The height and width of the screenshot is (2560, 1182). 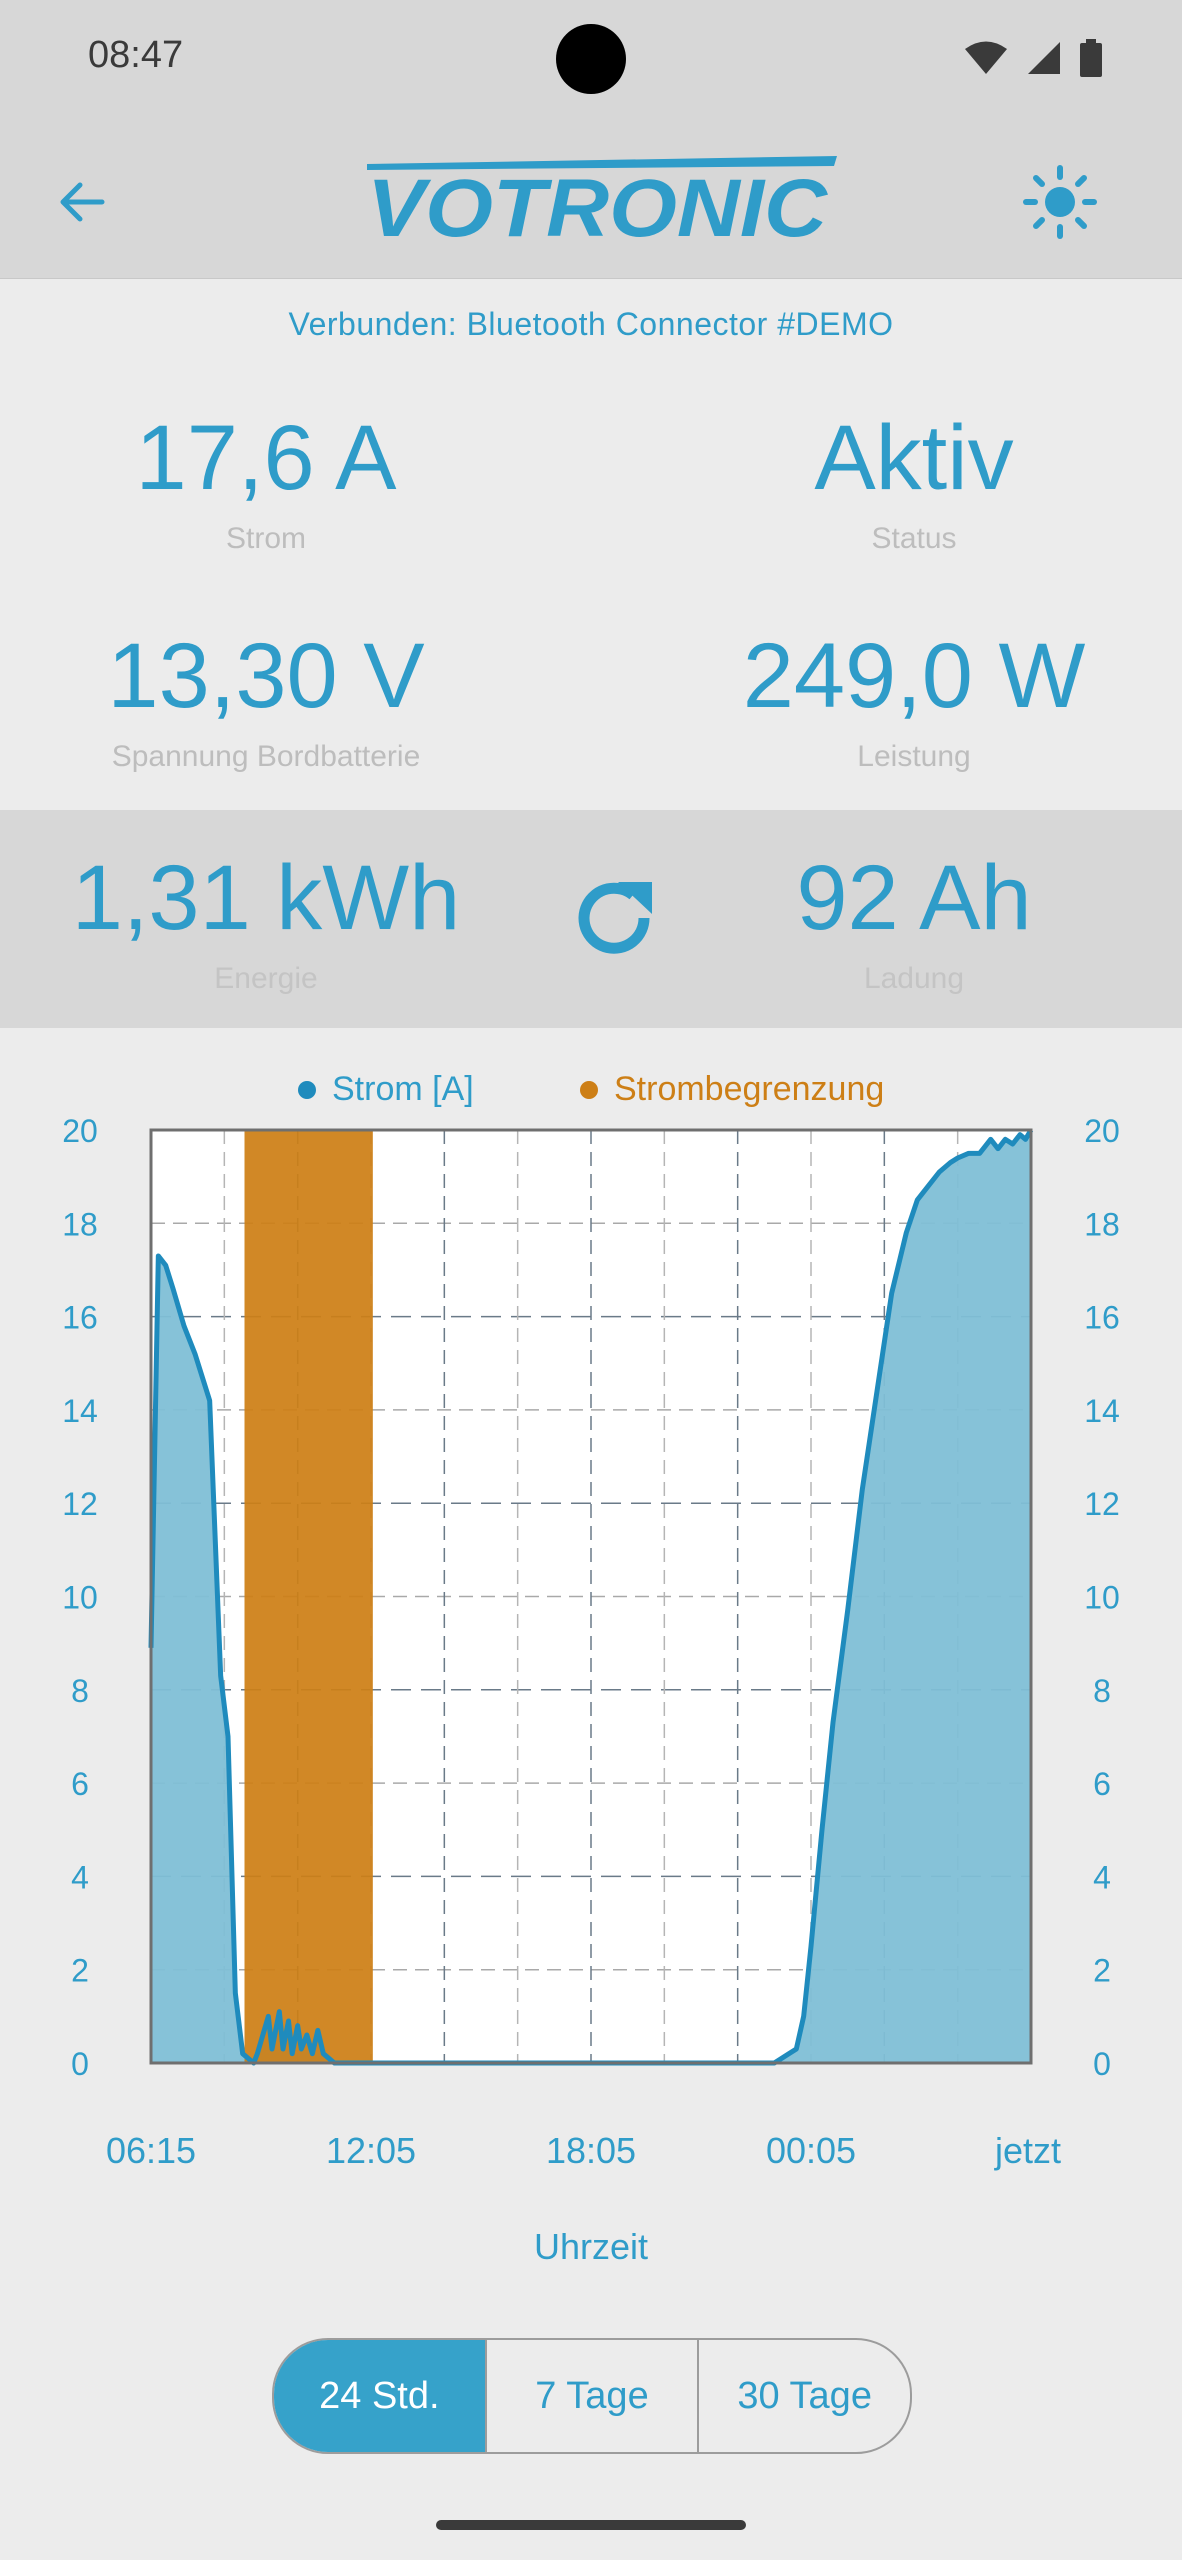 What do you see at coordinates (1060, 202) in the screenshot?
I see `sun-icon` at bounding box center [1060, 202].